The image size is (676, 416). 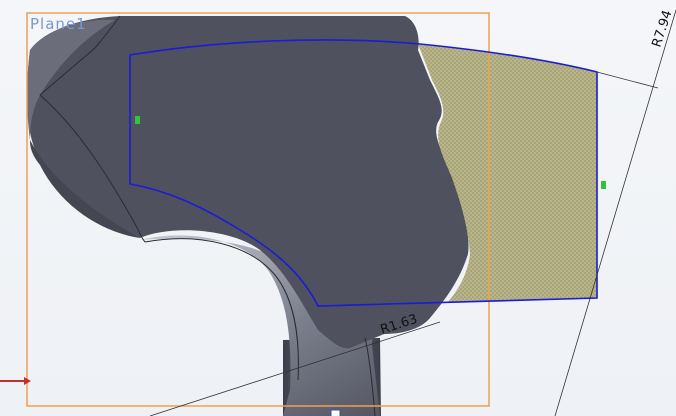 What do you see at coordinates (137, 120) in the screenshot?
I see `sketch-handle-left` at bounding box center [137, 120].